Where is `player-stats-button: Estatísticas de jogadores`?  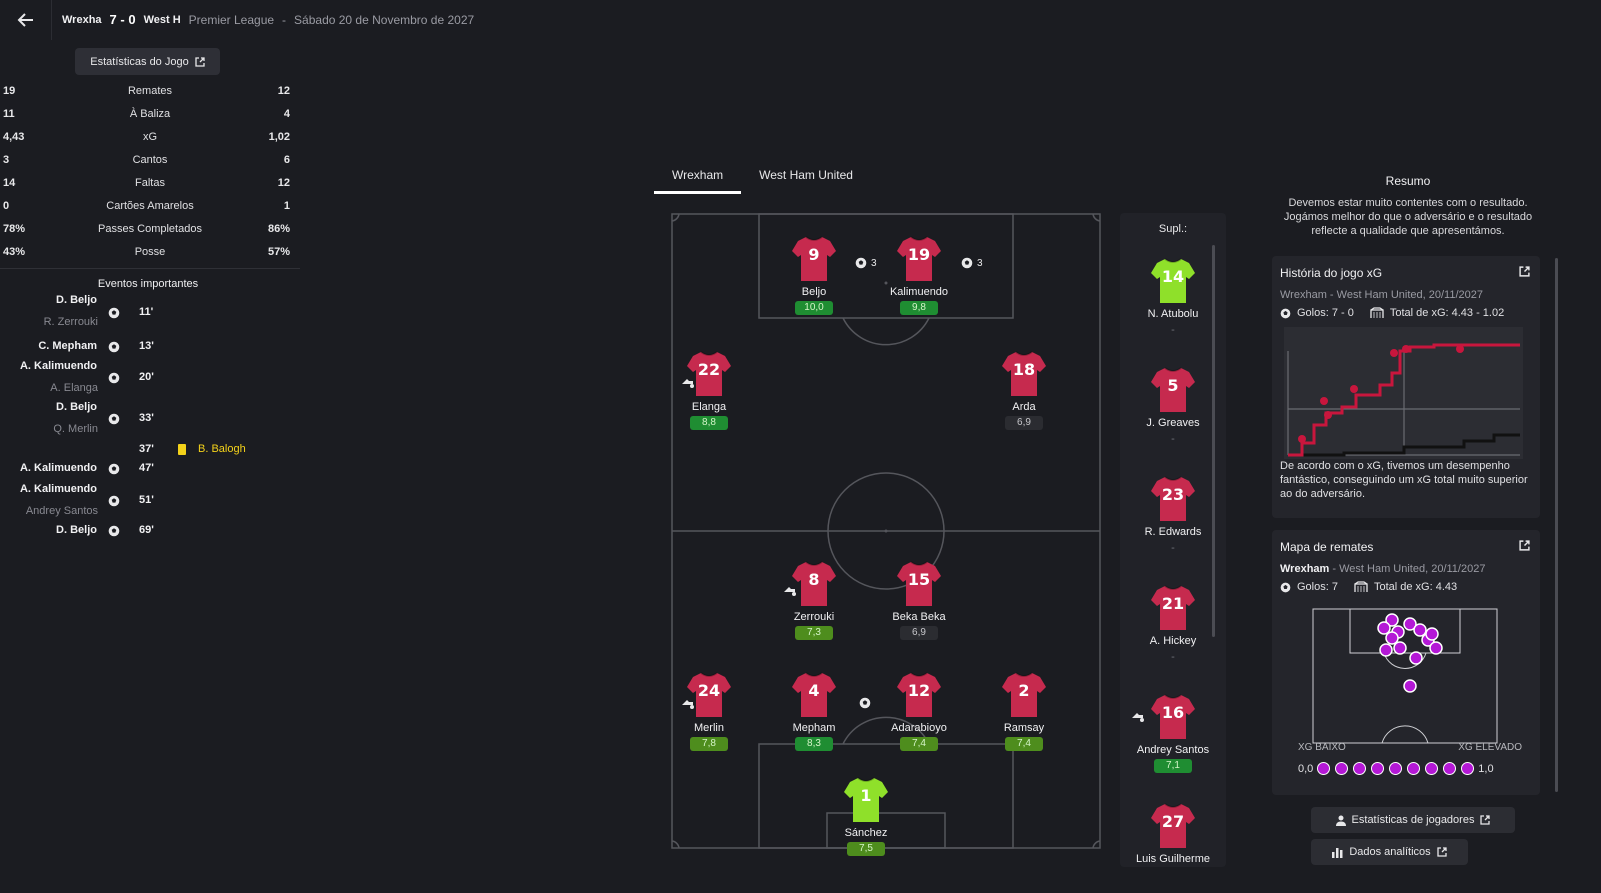 player-stats-button: Estatísticas de jogadores is located at coordinates (1413, 820).